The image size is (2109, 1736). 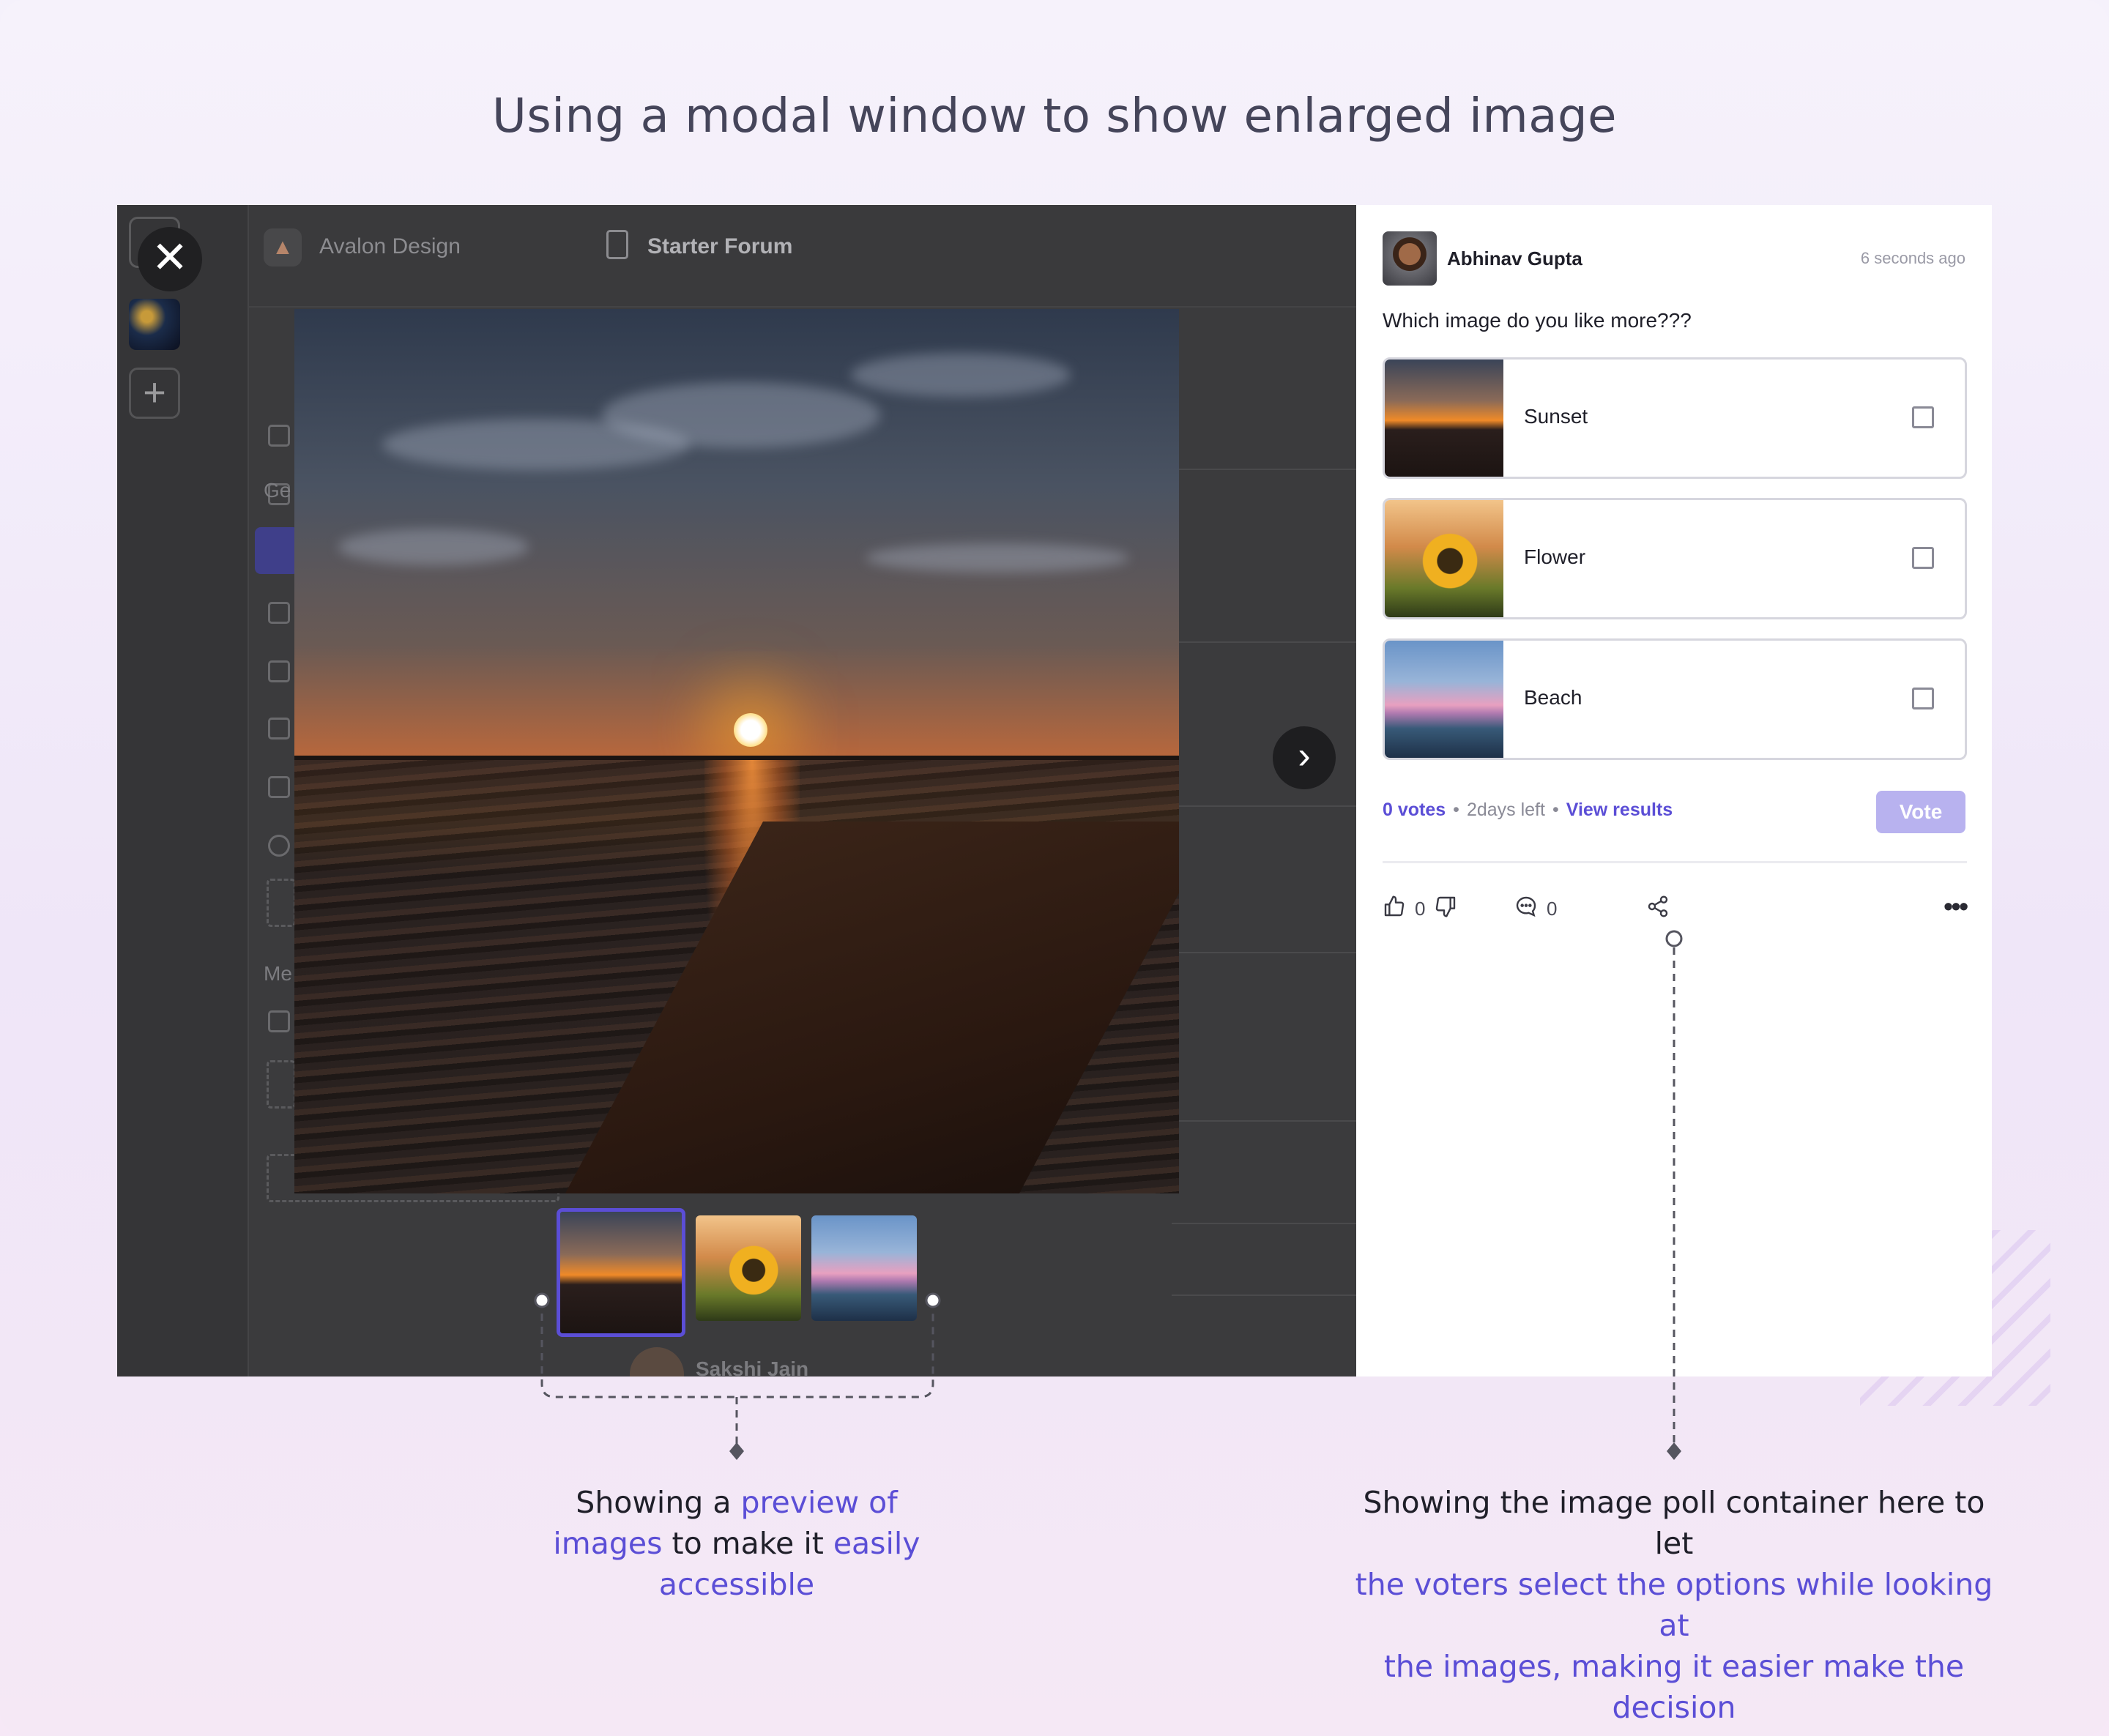 What do you see at coordinates (1675, 418) in the screenshot?
I see `poll-option-sunset: Sunset` at bounding box center [1675, 418].